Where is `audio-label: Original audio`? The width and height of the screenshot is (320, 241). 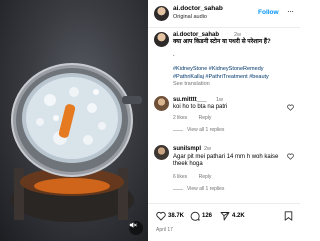 audio-label: Original audio is located at coordinates (190, 17).